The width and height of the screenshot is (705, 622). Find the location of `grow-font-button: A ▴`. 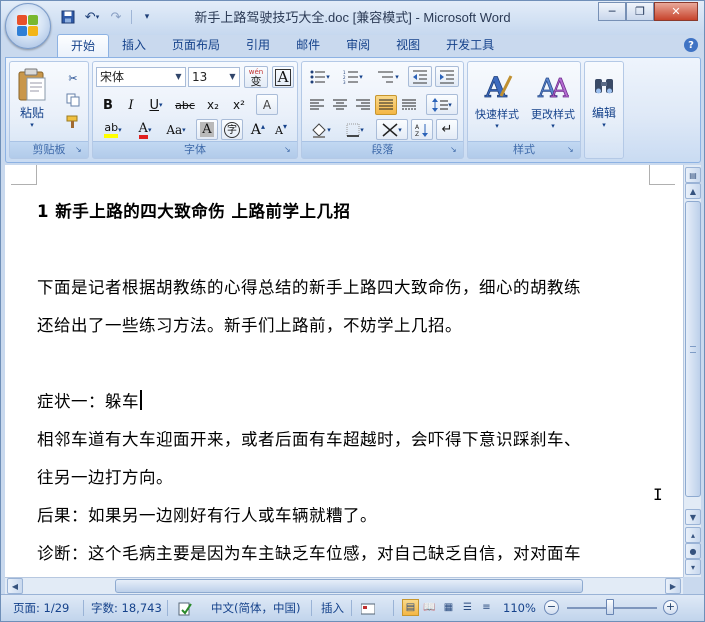

grow-font-button: A ▴ is located at coordinates (258, 130).